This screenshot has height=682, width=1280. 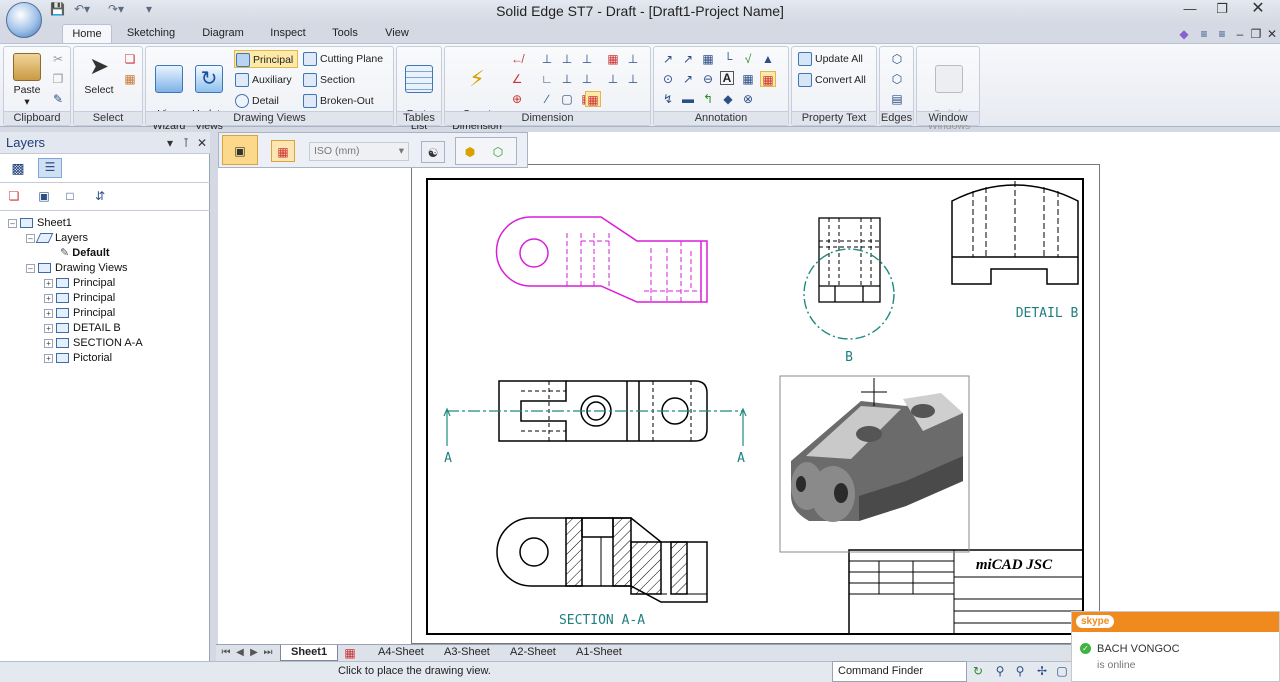 I want to click on centerline-icon: ◆, so click(x=728, y=99).